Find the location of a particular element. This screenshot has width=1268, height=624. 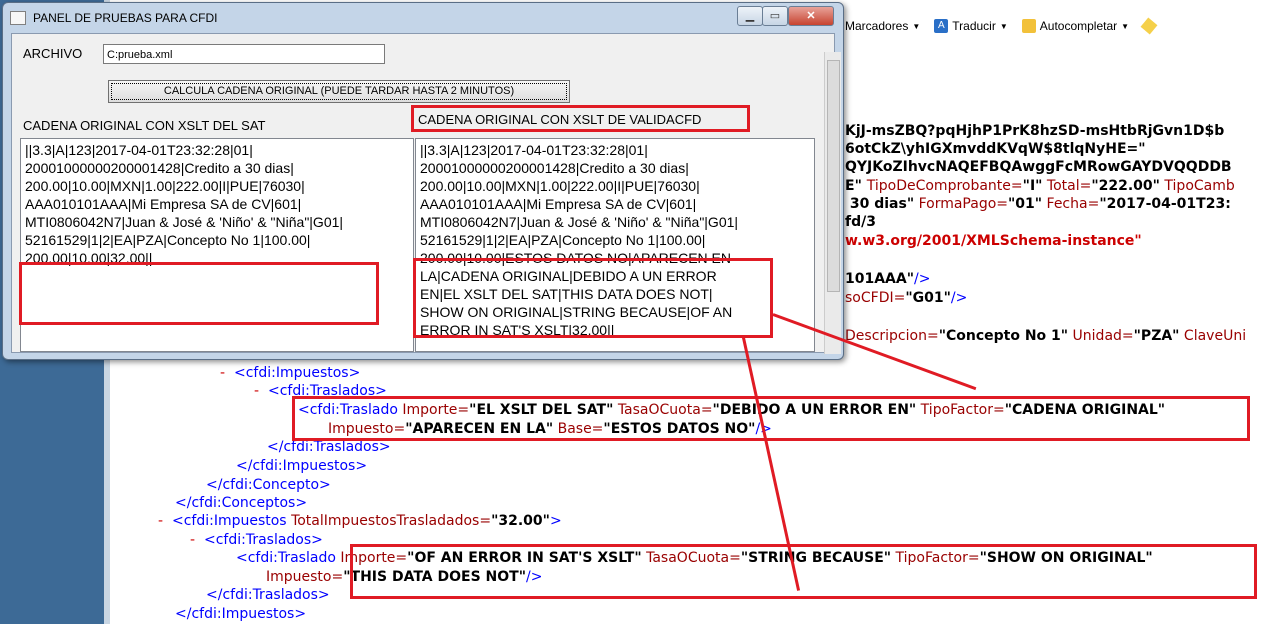

xml-fragment-seal: KjJ-msZBQ?pqHjhP1PrK8hzSD-msHtbRjGvn1D$b is located at coordinates (1035, 131).